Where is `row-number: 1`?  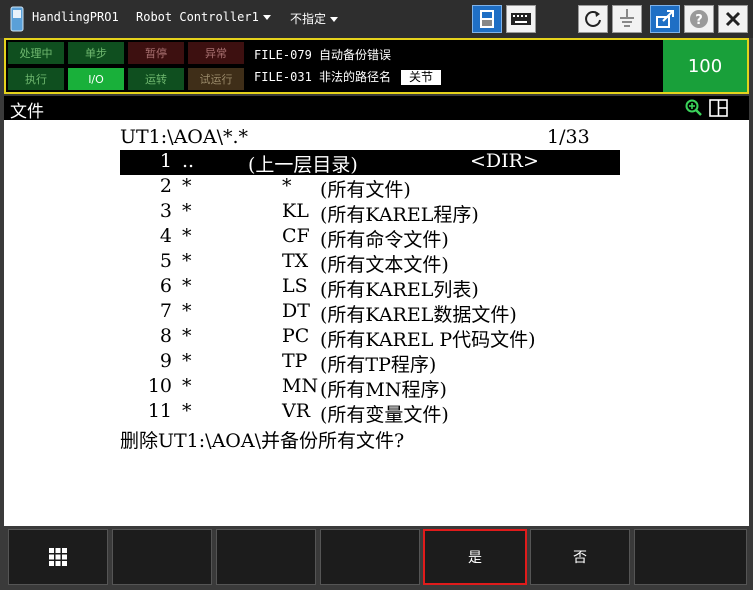
row-number: 1 is located at coordinates (165, 161).